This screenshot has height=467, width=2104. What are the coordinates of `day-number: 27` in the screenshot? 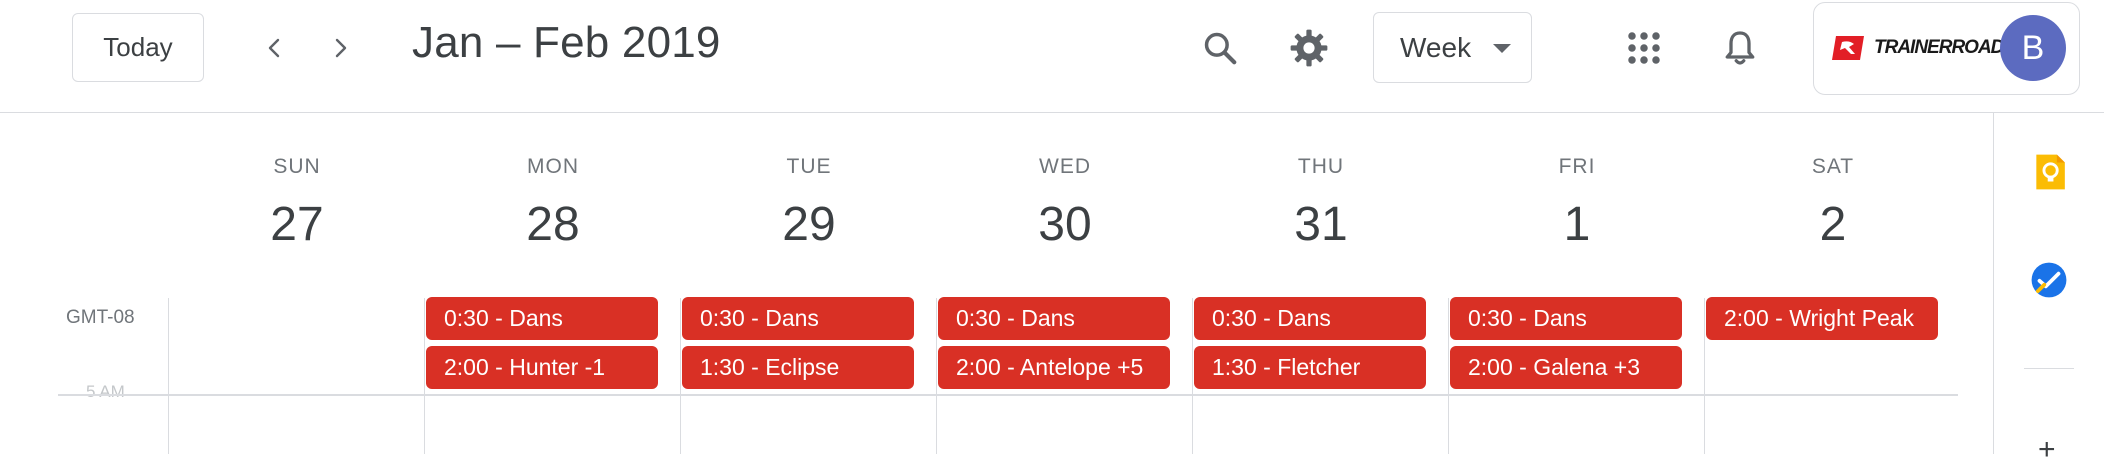 It's located at (297, 224).